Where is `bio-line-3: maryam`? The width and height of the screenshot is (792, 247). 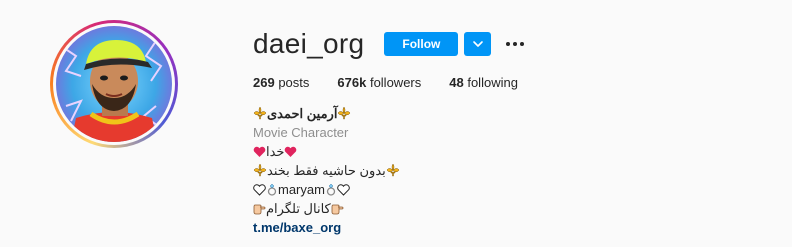
bio-line-3: maryam is located at coordinates (326, 189).